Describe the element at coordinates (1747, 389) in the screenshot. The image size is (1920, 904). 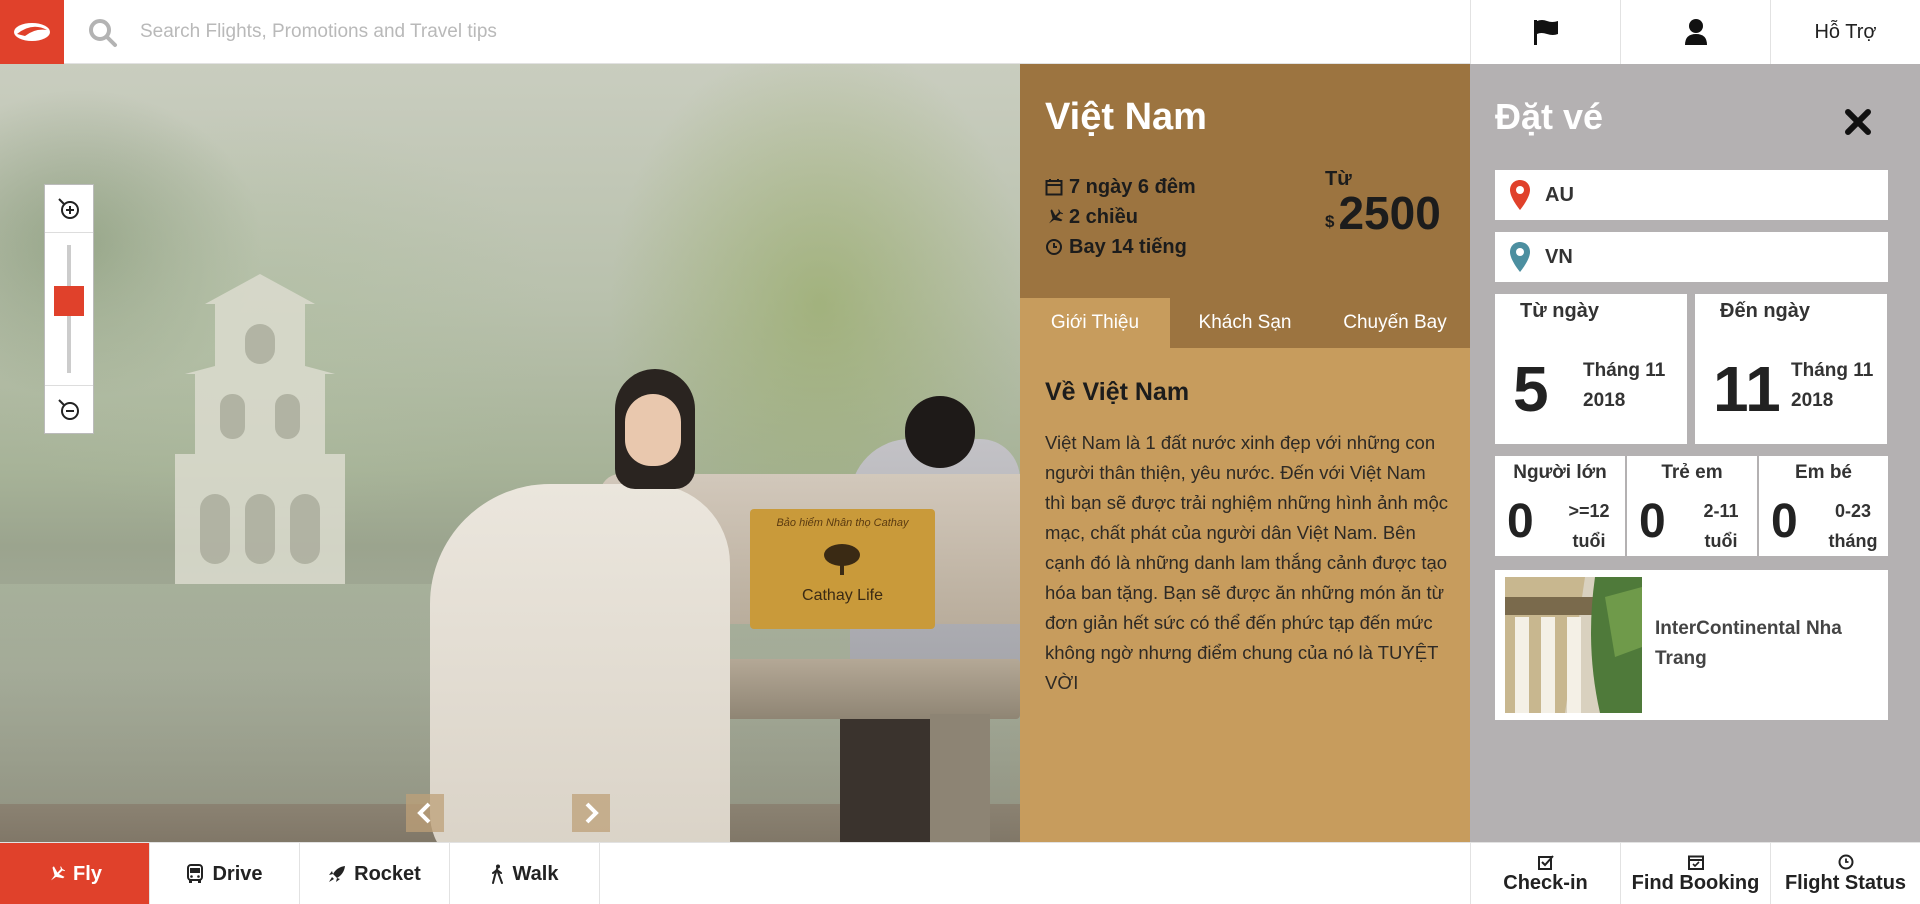
I see `return-day: 11` at that location.